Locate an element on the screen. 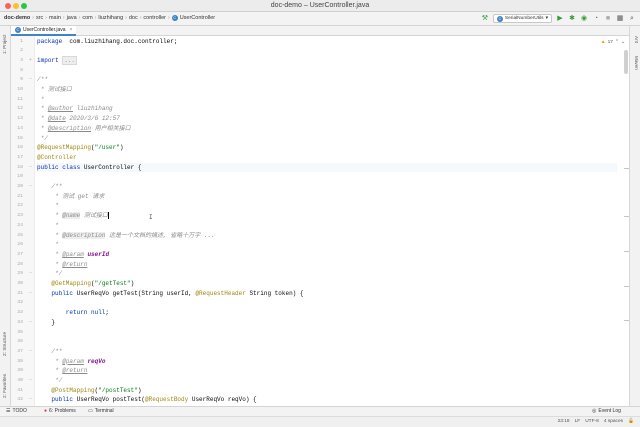 This screenshot has width=640, height=427. breadcrumb-item: doc-demo is located at coordinates (17, 18).